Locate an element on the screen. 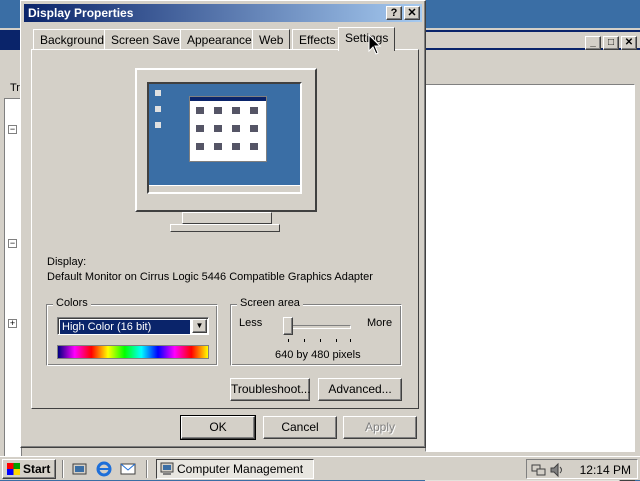  system-tray: 12:14 PM is located at coordinates (582, 469).